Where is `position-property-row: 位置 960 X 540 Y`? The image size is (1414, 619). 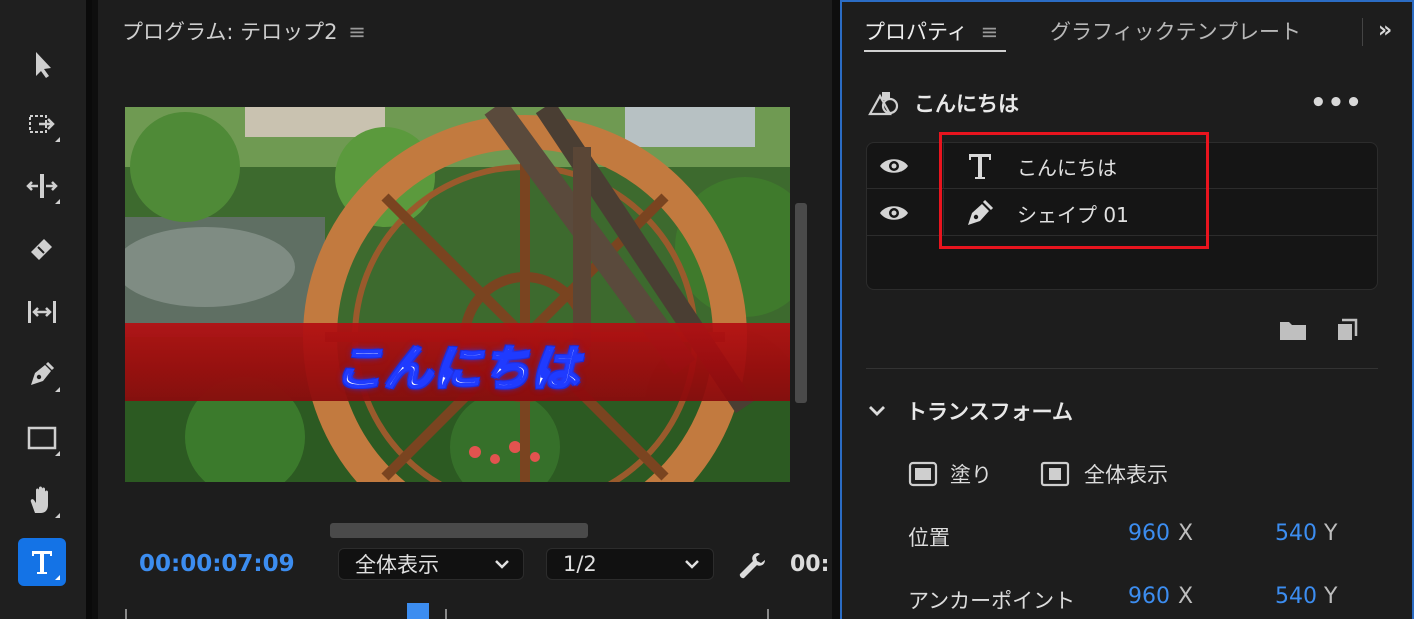 position-property-row: 位置 960 X 540 Y is located at coordinates (1148, 534).